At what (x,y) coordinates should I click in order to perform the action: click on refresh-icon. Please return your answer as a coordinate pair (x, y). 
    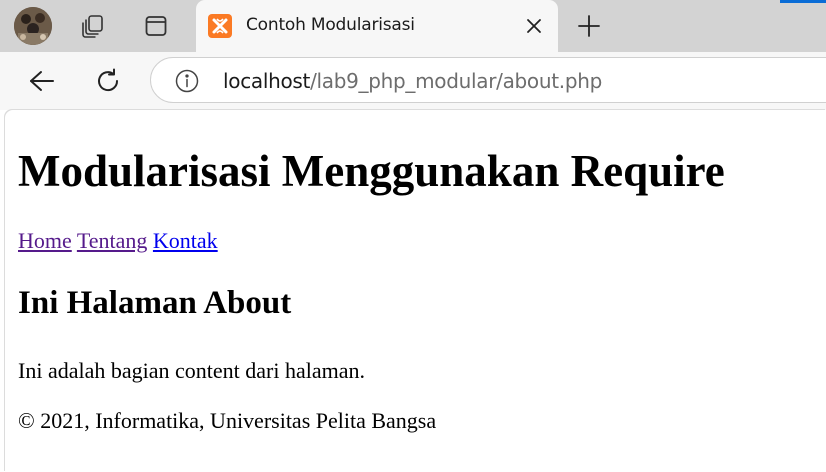
    Looking at the image, I should click on (108, 81).